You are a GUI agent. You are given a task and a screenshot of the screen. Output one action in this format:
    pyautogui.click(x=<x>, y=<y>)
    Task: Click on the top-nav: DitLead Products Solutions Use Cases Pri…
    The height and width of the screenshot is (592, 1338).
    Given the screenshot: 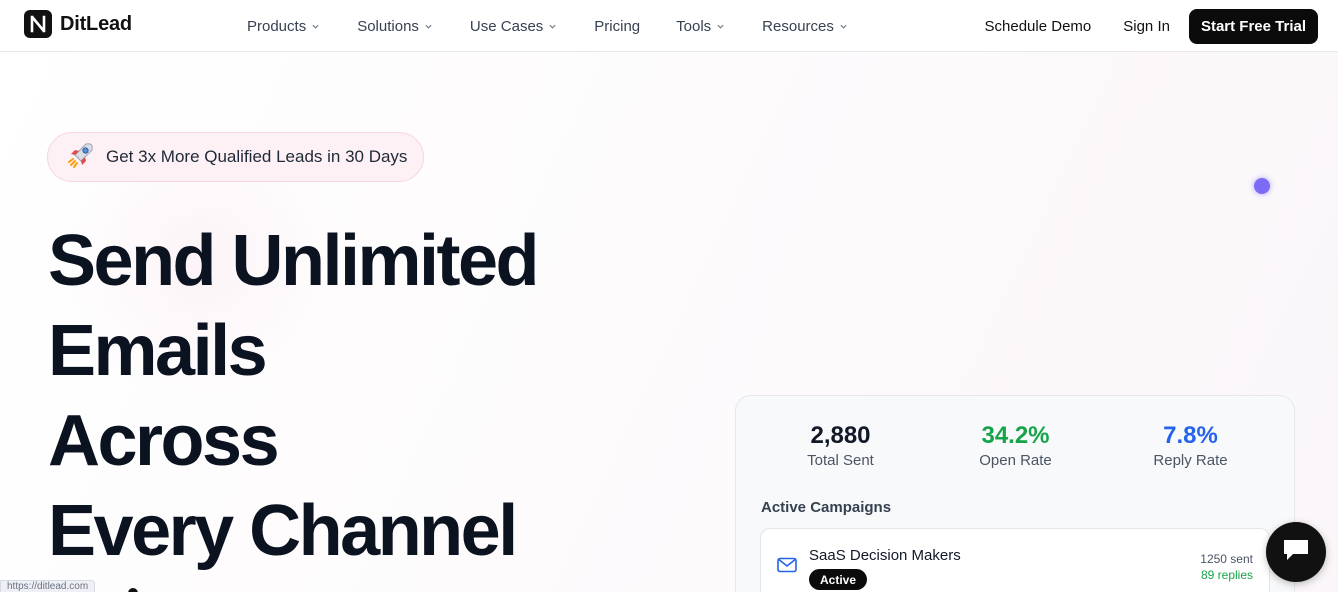 What is the action you would take?
    pyautogui.click(x=669, y=26)
    